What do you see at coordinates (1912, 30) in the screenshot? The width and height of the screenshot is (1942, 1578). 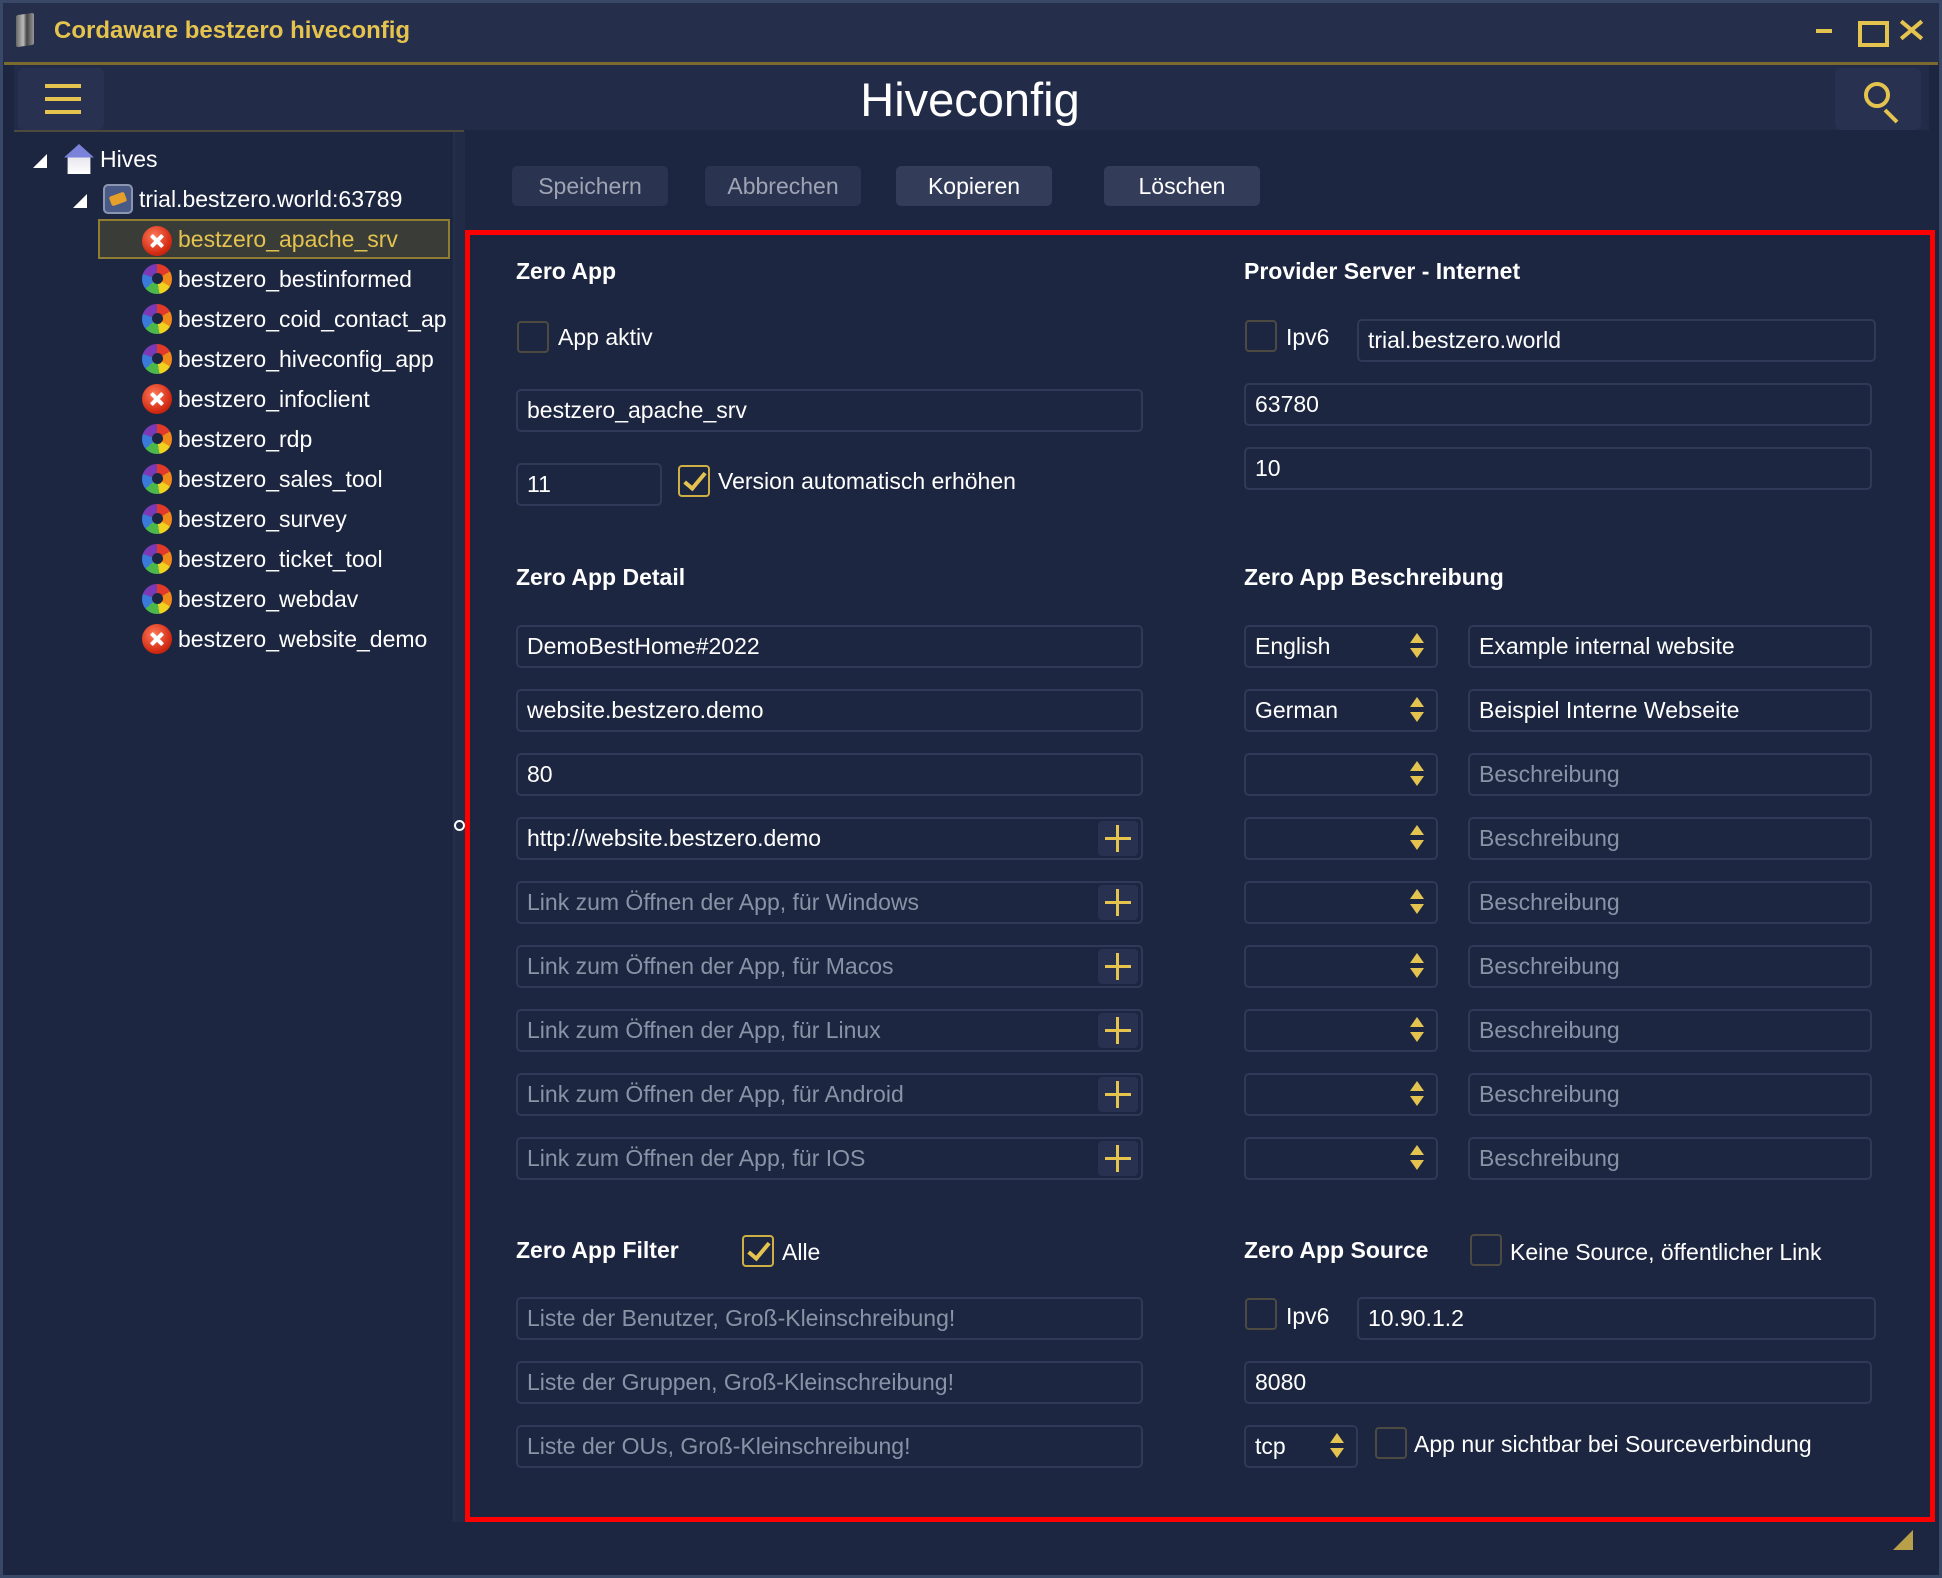 I see `close-icon` at bounding box center [1912, 30].